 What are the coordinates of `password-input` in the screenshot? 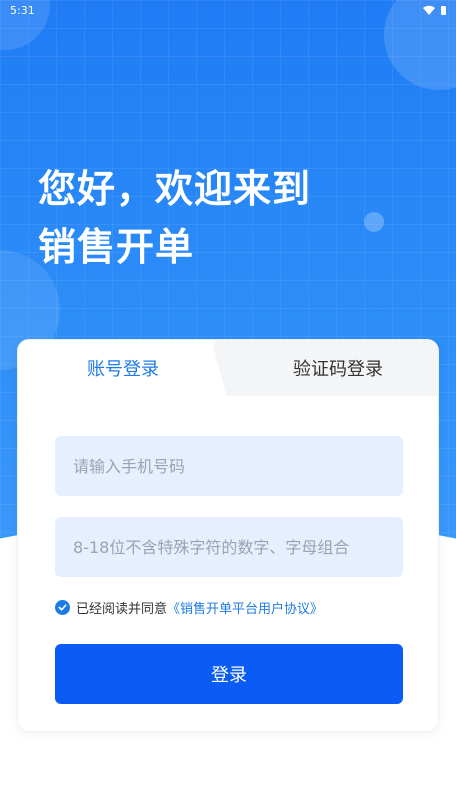 It's located at (229, 547).